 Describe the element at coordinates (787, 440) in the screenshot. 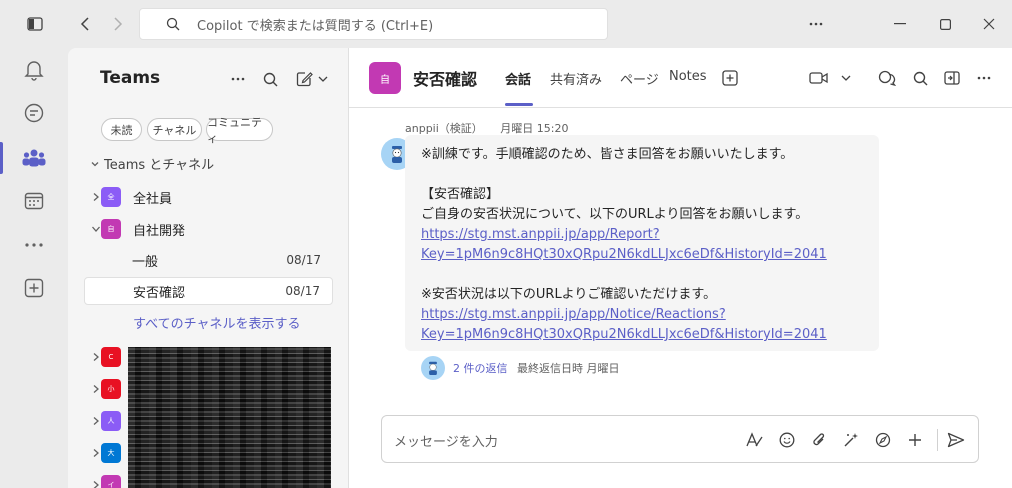

I see `emoji-icon` at that location.